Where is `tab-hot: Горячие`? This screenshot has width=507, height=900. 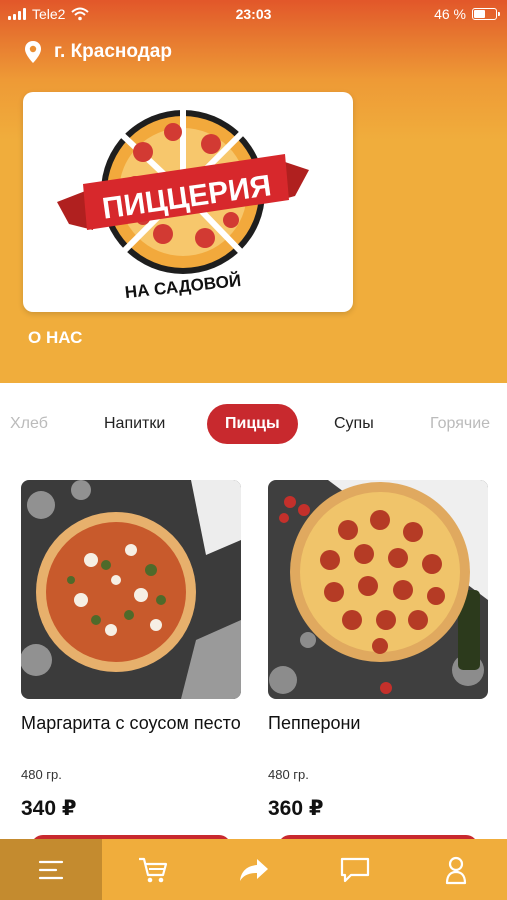
tab-hot: Горячие is located at coordinates (460, 424).